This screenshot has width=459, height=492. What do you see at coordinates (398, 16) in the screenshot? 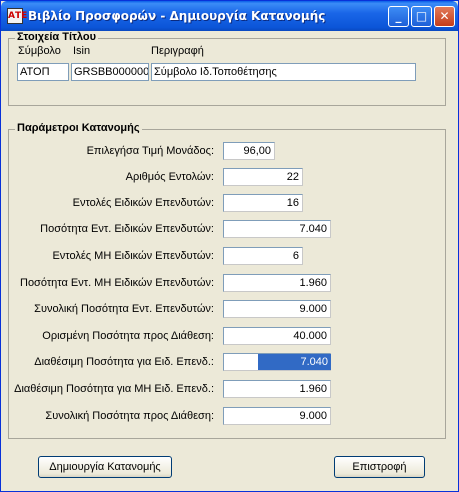
I see `minimize-icon: _` at bounding box center [398, 16].